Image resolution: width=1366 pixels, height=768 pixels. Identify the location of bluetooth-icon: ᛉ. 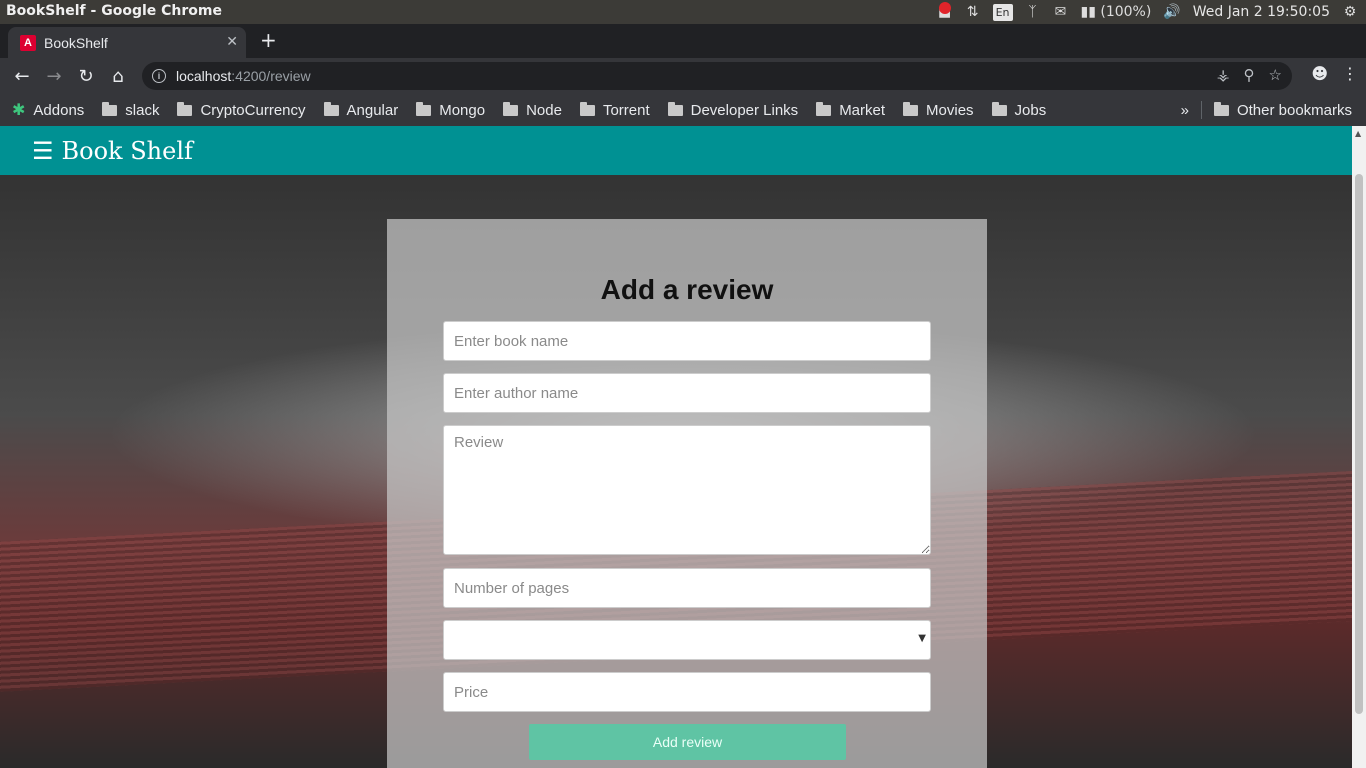
(1033, 12).